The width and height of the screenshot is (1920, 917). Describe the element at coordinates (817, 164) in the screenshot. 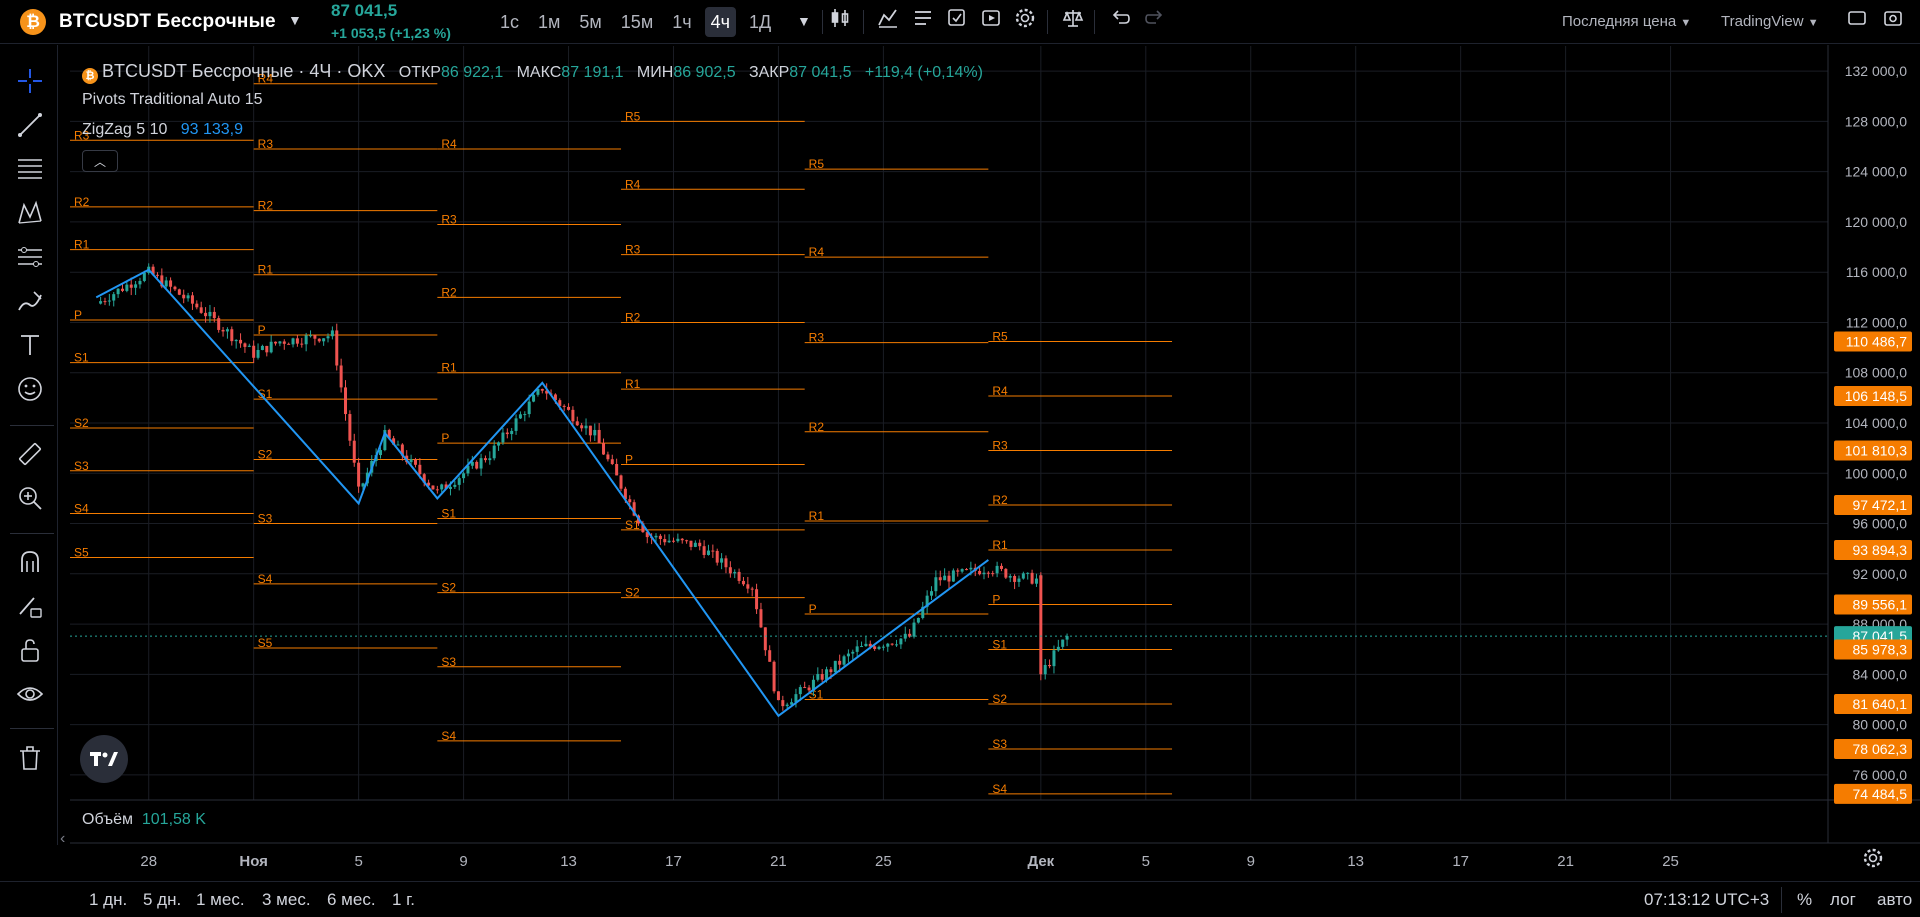

I see `pivot-label-r5: R5` at that location.